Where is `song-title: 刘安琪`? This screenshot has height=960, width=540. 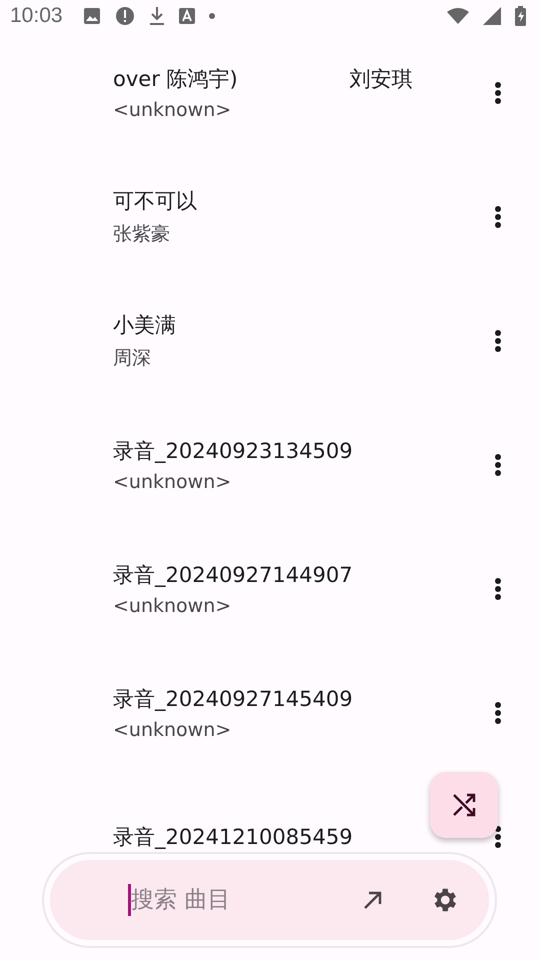 song-title: 刘安琪 is located at coordinates (381, 79).